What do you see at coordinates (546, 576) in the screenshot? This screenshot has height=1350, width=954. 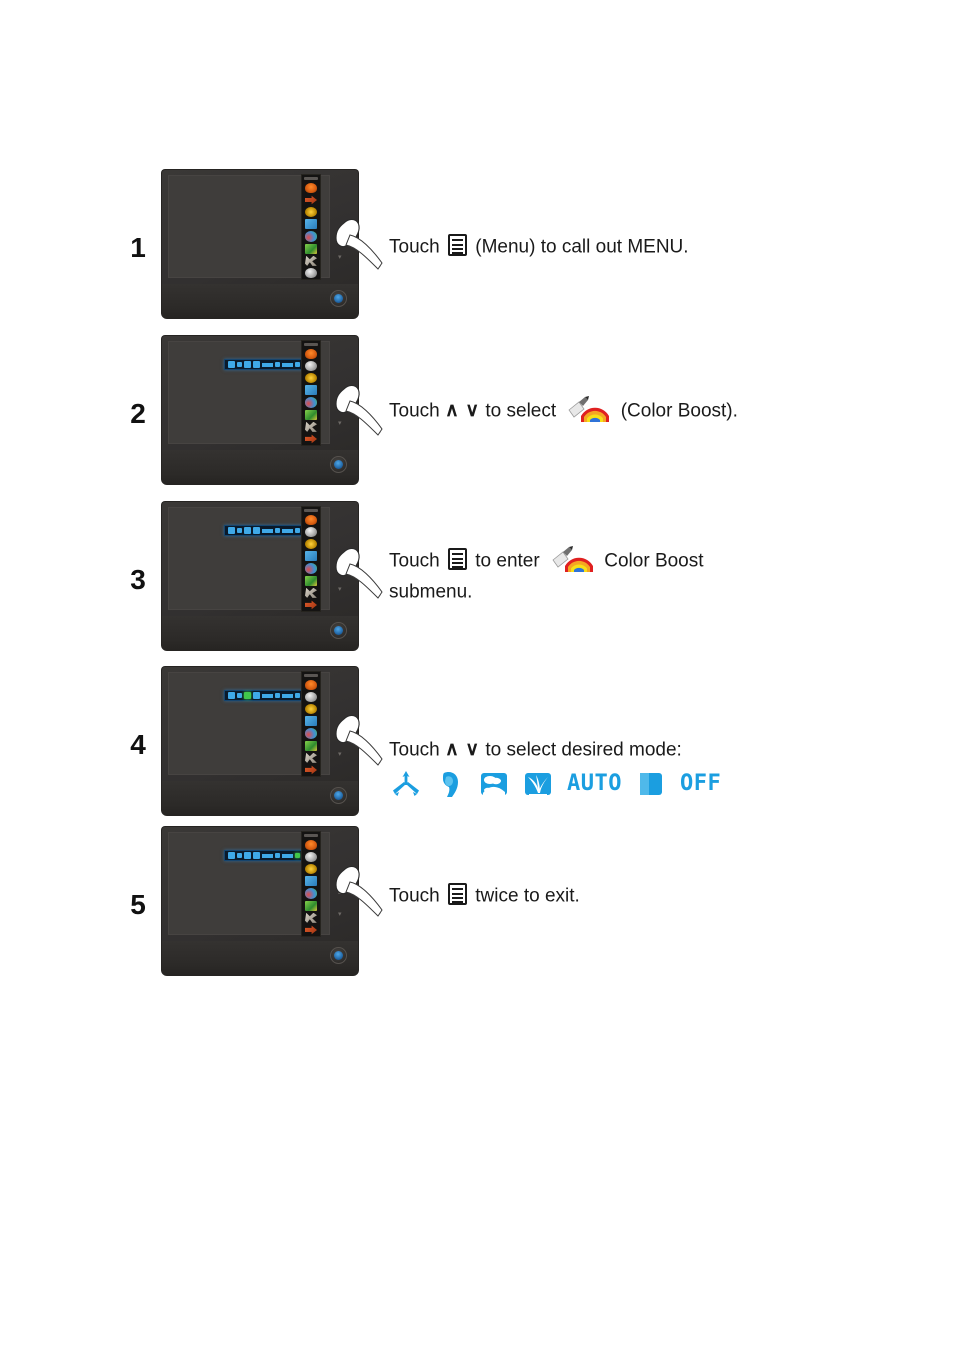 I see `step-instruction: Touch to enter Color Boost submenu.` at bounding box center [546, 576].